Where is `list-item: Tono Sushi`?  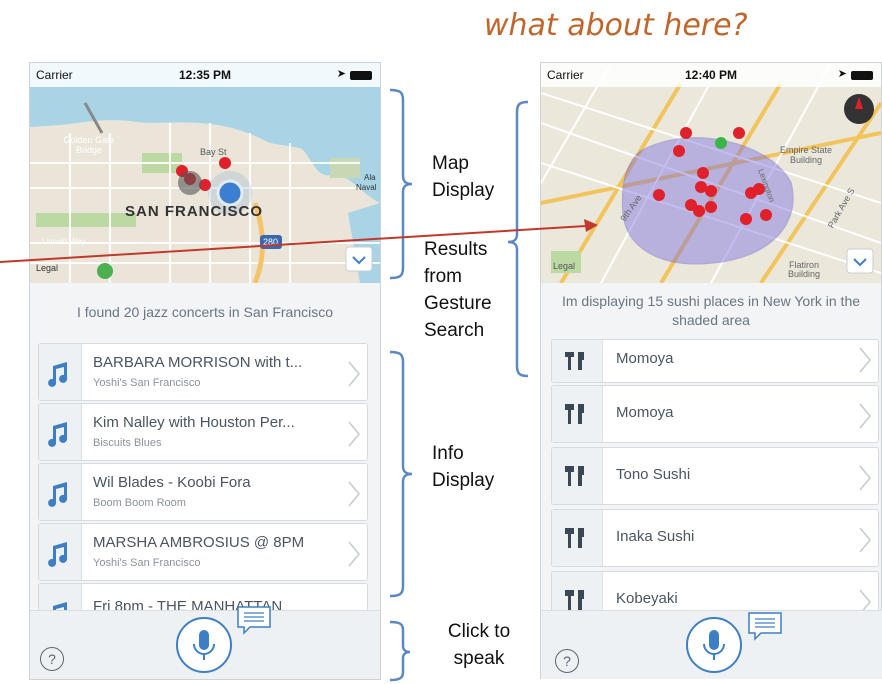
list-item: Tono Sushi is located at coordinates (715, 476).